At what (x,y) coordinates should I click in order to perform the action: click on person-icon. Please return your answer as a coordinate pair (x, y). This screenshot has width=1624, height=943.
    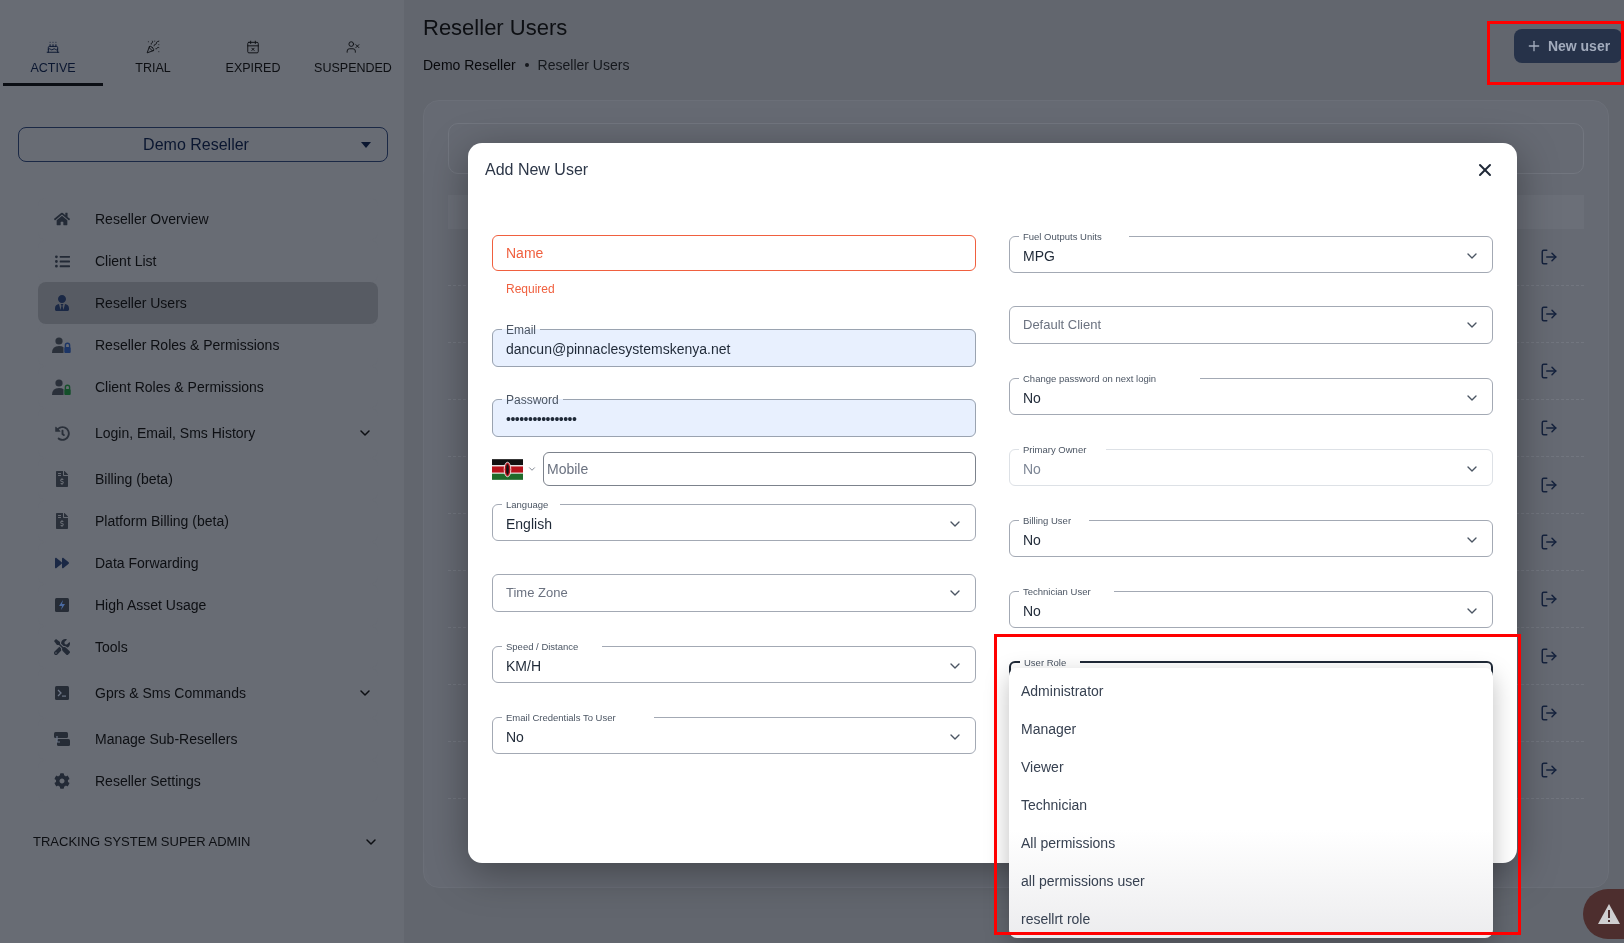
    Looking at the image, I should click on (62, 303).